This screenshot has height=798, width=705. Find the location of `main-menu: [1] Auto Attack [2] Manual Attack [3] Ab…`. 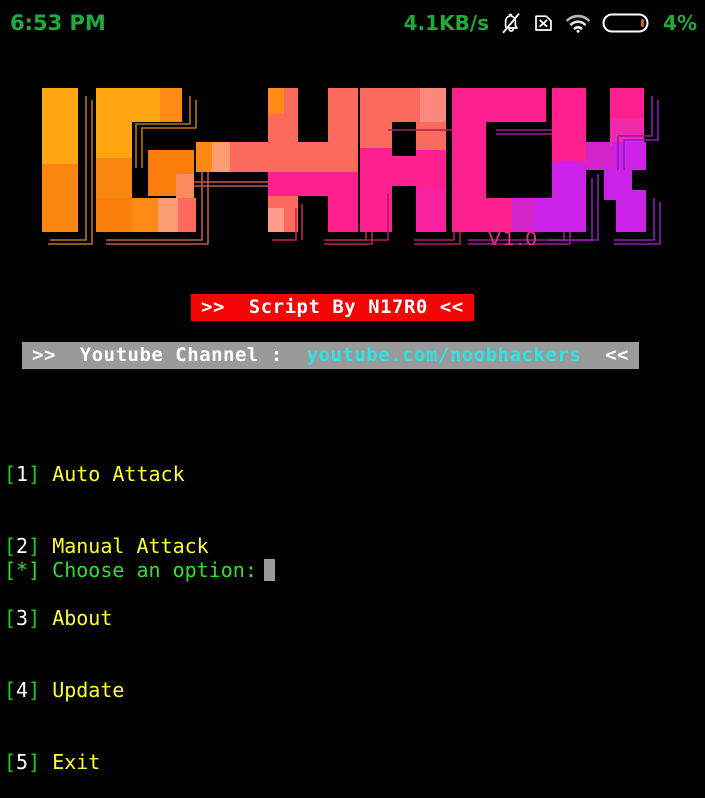

main-menu: [1] Auto Attack [2] Manual Attack [3] Ab… is located at coordinates (106, 606).